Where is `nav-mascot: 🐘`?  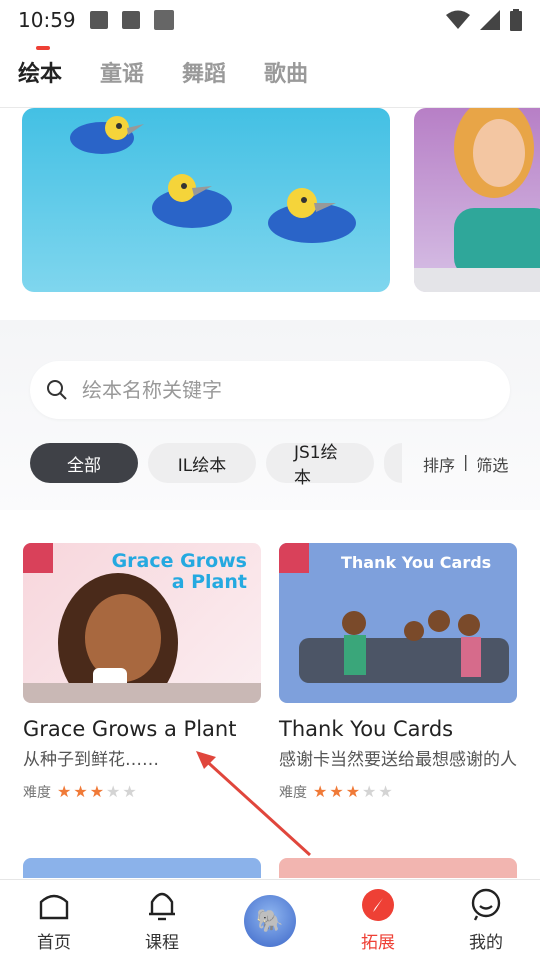 nav-mascot: 🐘 is located at coordinates (270, 920).